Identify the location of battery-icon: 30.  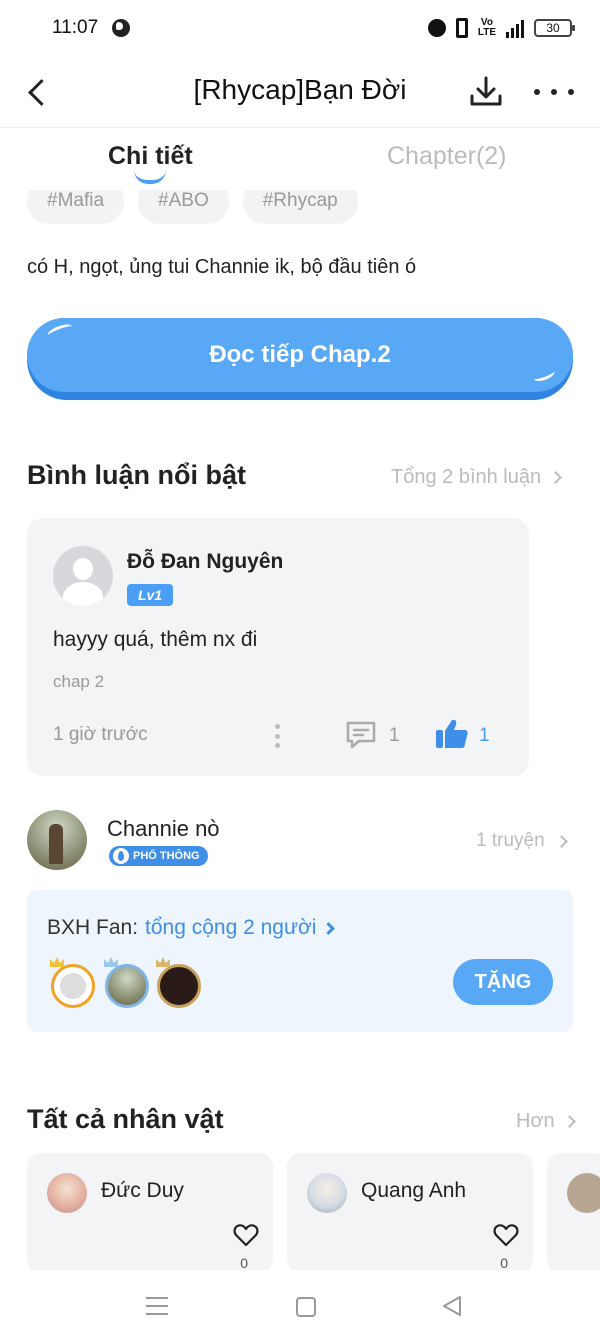
(554, 28).